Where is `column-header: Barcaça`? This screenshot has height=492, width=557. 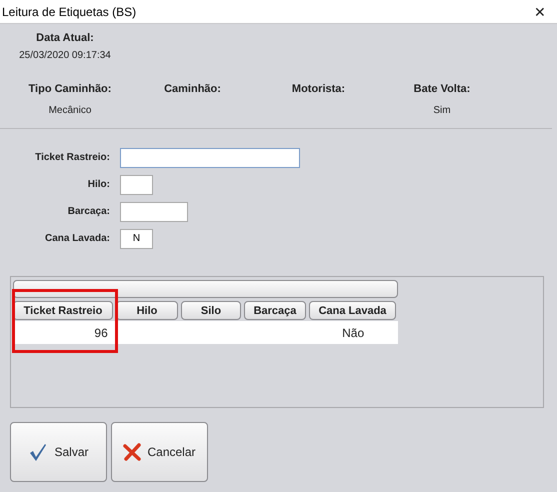 column-header: Barcaça is located at coordinates (275, 310).